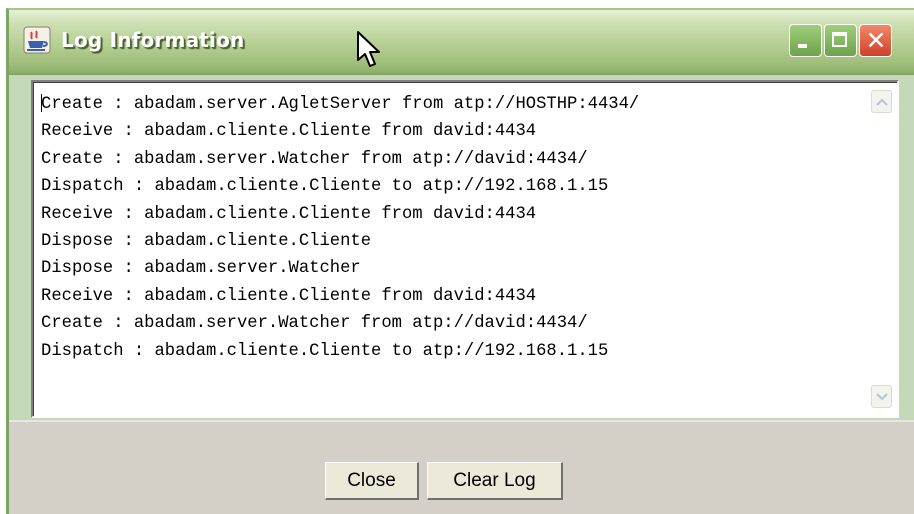 The height and width of the screenshot is (514, 914). I want to click on maximize-button, so click(840, 40).